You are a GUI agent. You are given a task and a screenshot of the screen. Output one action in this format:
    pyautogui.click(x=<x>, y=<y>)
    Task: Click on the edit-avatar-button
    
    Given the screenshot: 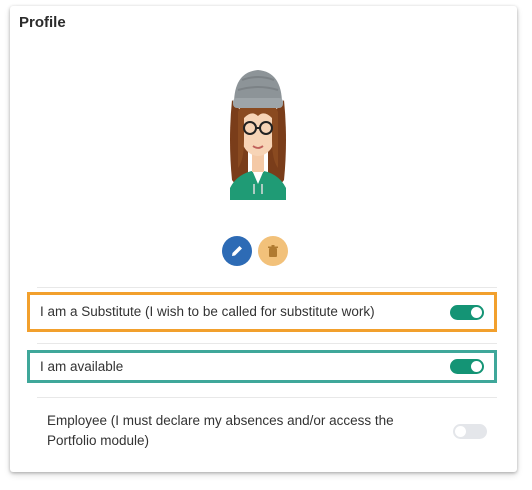 What is the action you would take?
    pyautogui.click(x=237, y=251)
    